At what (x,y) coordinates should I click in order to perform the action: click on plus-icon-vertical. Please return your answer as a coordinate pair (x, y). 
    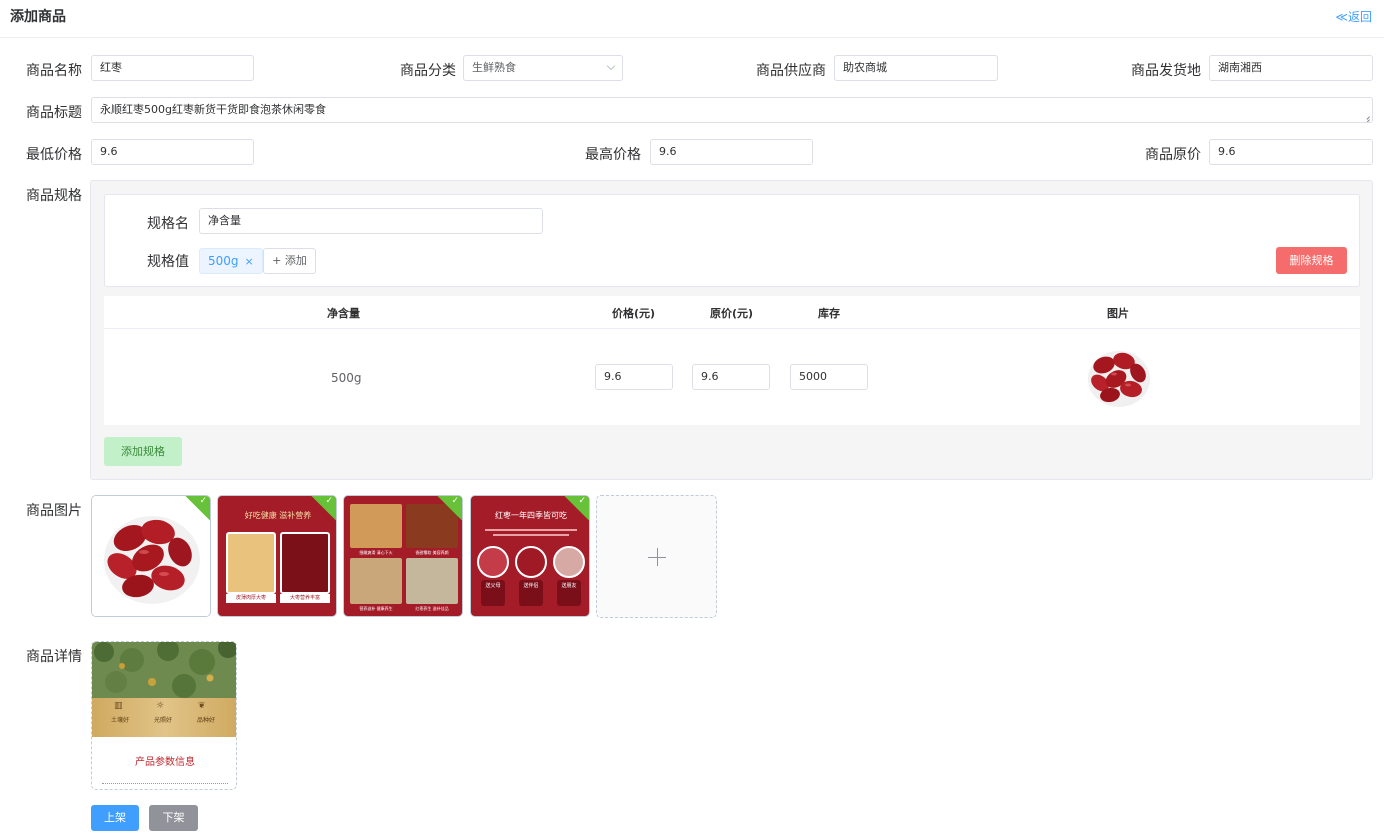
    Looking at the image, I should click on (657, 557).